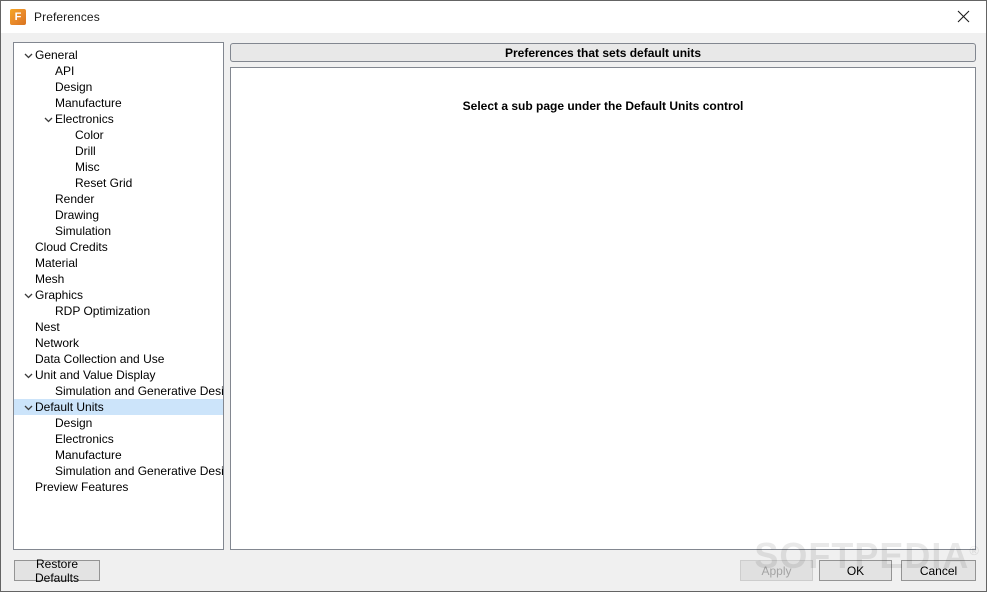 This screenshot has width=987, height=592. I want to click on tree-item-label: Simulation, so click(83, 231).